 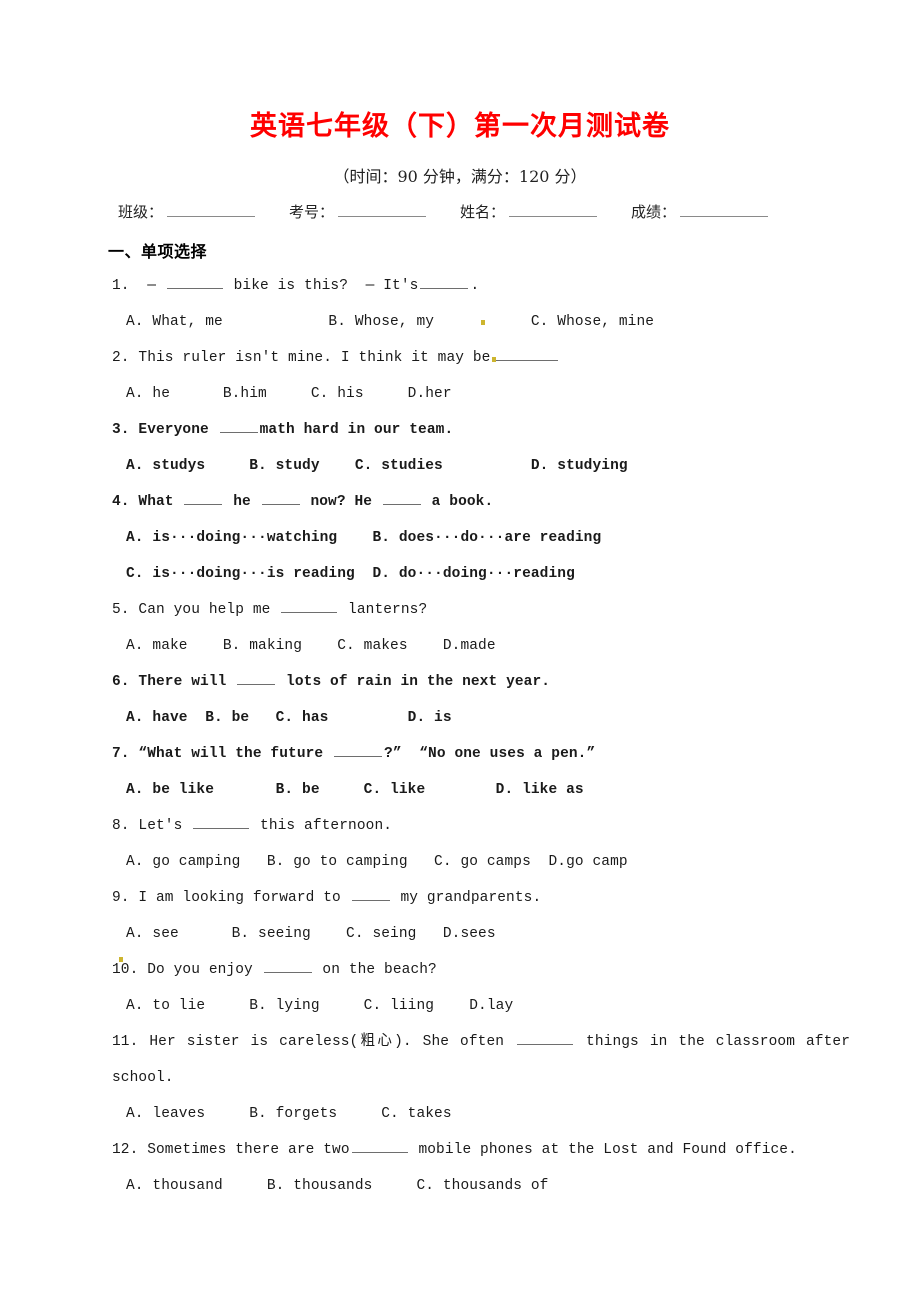 What do you see at coordinates (341, 502) in the screenshot?
I see `question-4-stem-mid2: now? He` at bounding box center [341, 502].